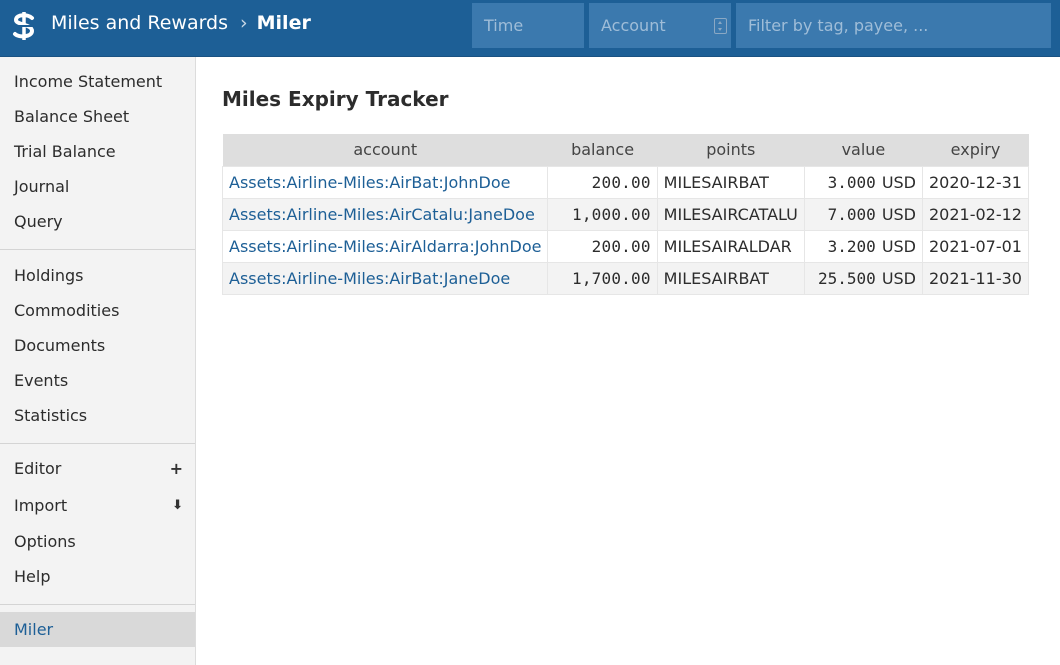  I want to click on breadcrumb: Miles and Rewards › Miler, so click(181, 23).